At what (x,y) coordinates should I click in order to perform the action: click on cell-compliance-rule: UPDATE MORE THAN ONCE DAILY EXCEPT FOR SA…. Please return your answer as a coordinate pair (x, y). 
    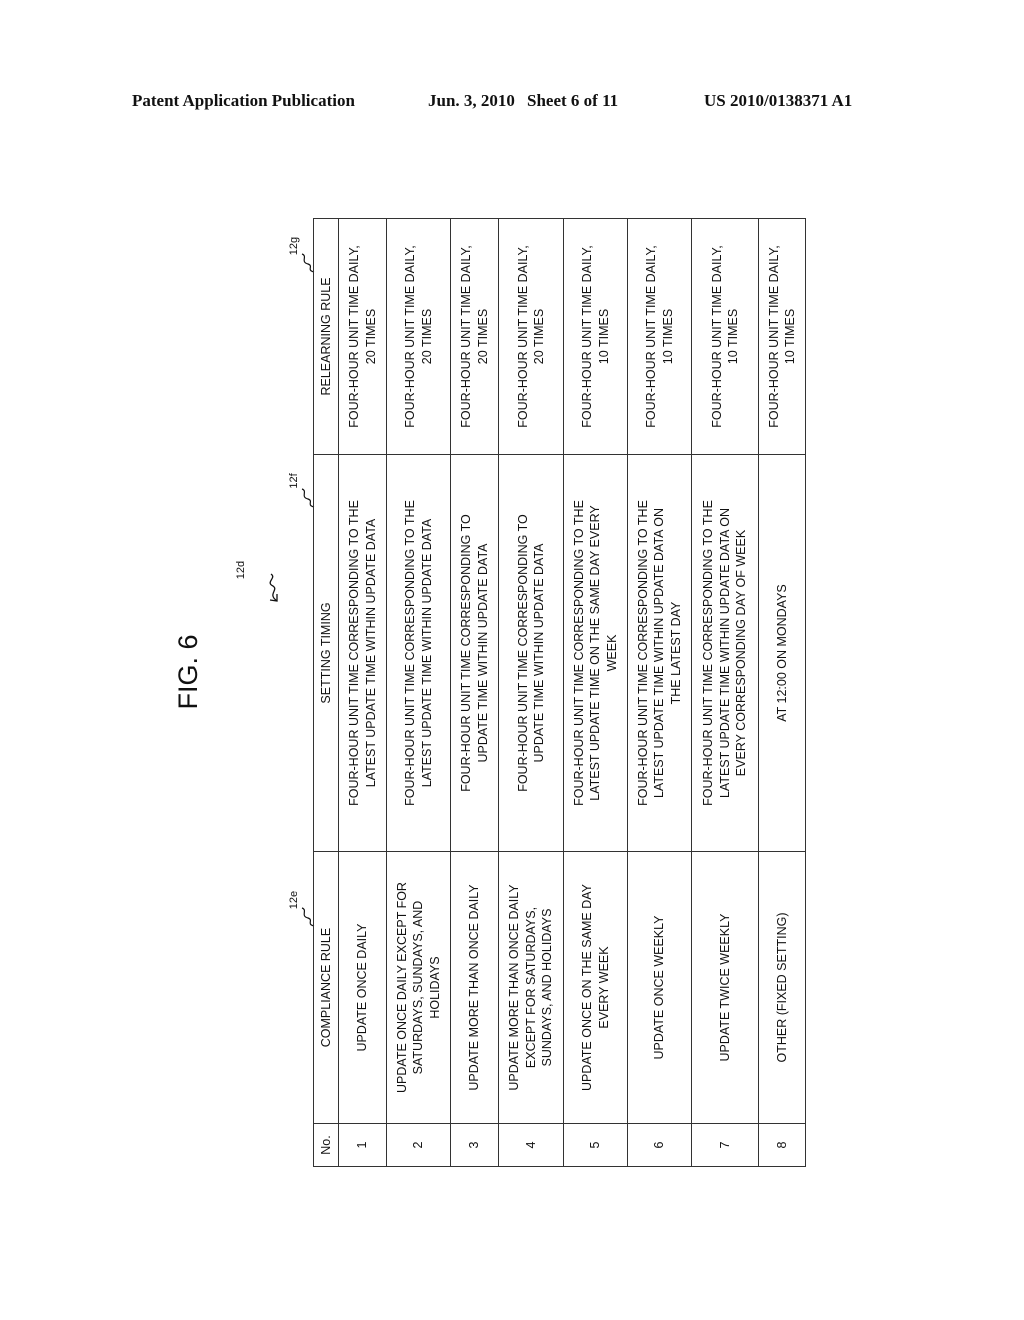
    Looking at the image, I should click on (531, 987).